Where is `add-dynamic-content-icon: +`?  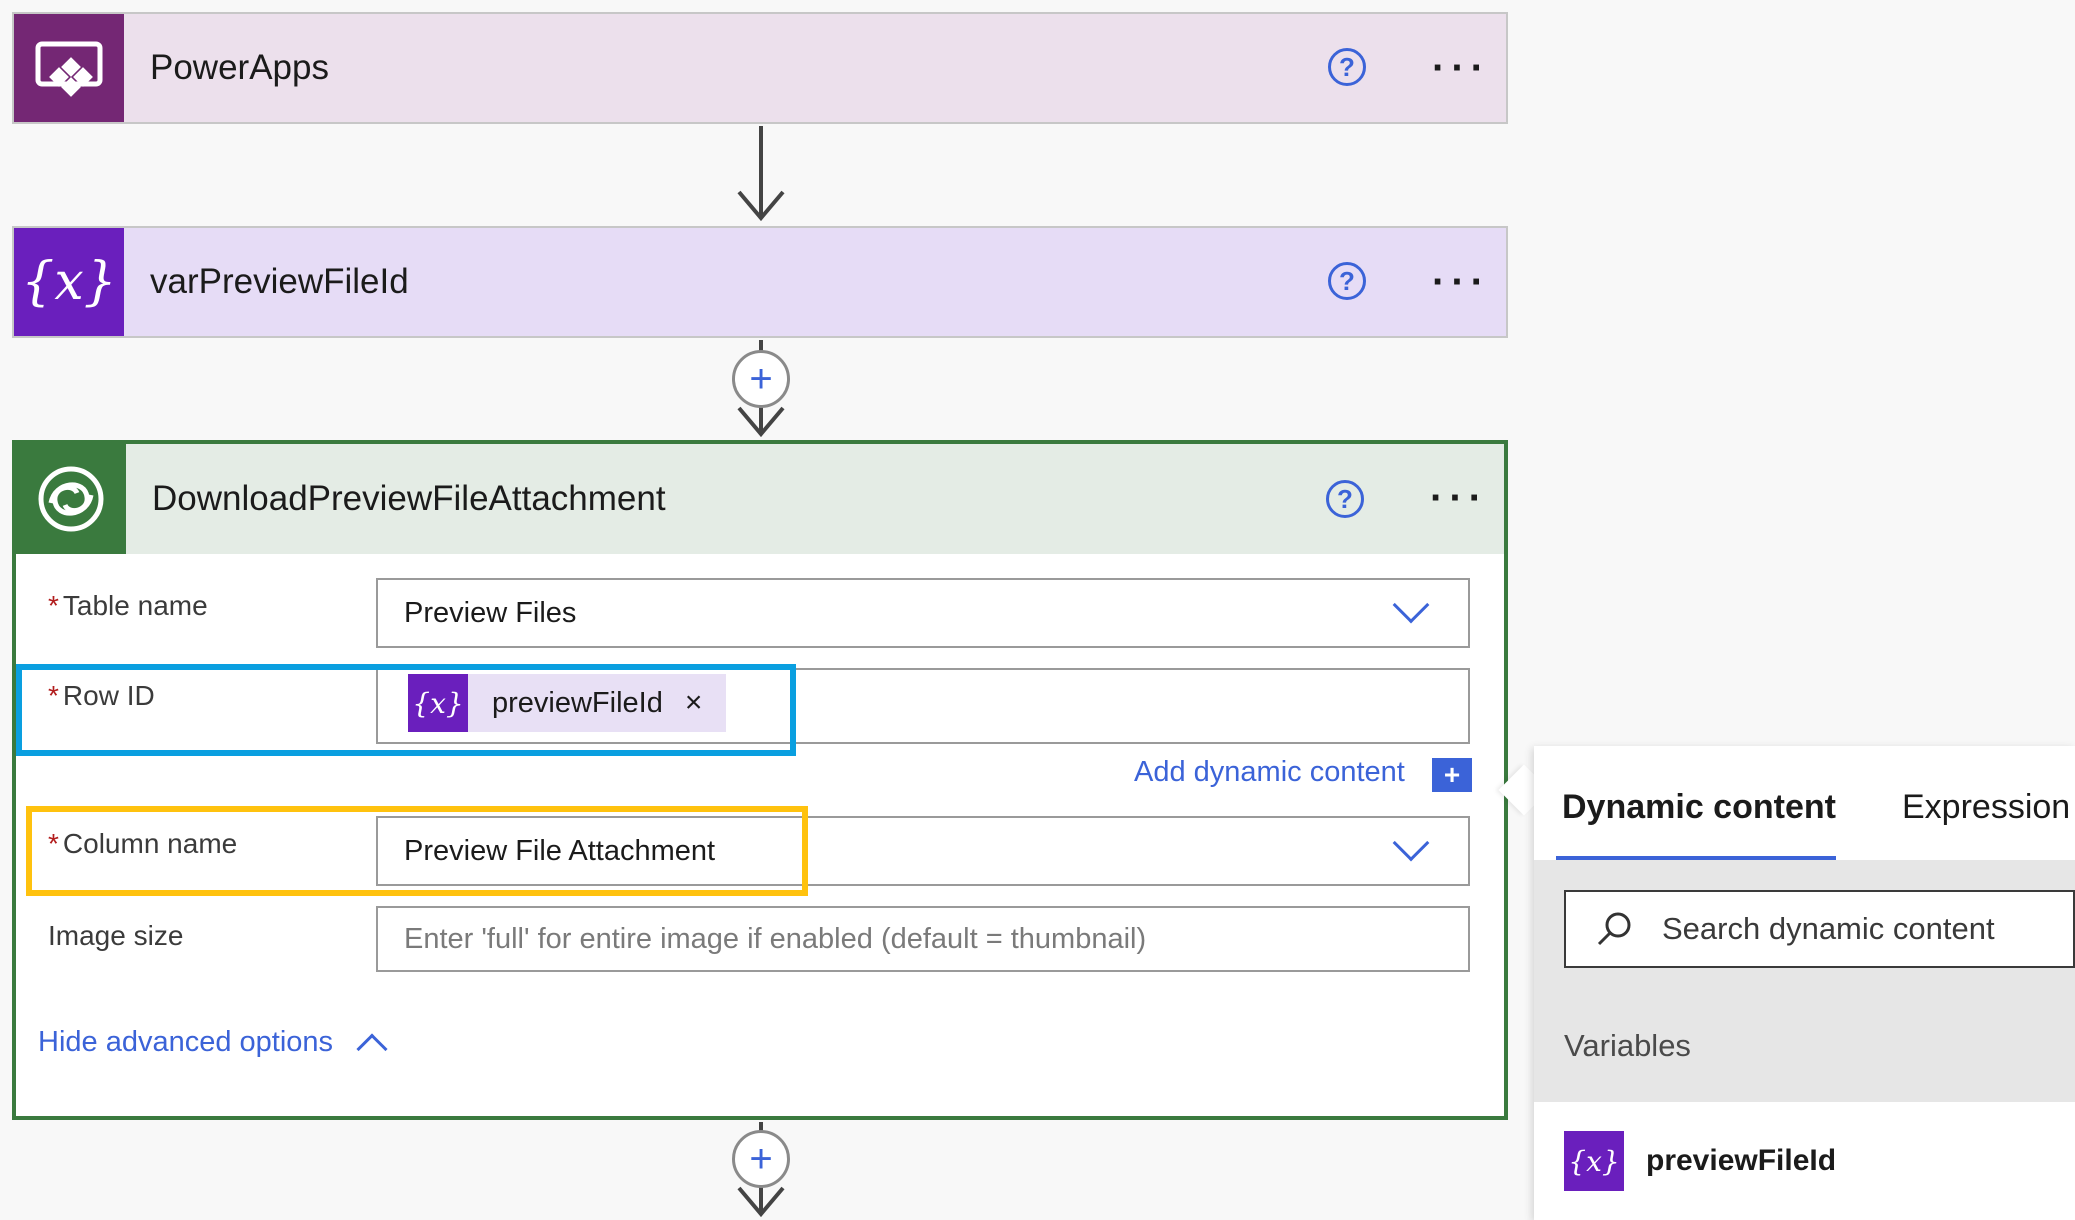
add-dynamic-content-icon: + is located at coordinates (1452, 775).